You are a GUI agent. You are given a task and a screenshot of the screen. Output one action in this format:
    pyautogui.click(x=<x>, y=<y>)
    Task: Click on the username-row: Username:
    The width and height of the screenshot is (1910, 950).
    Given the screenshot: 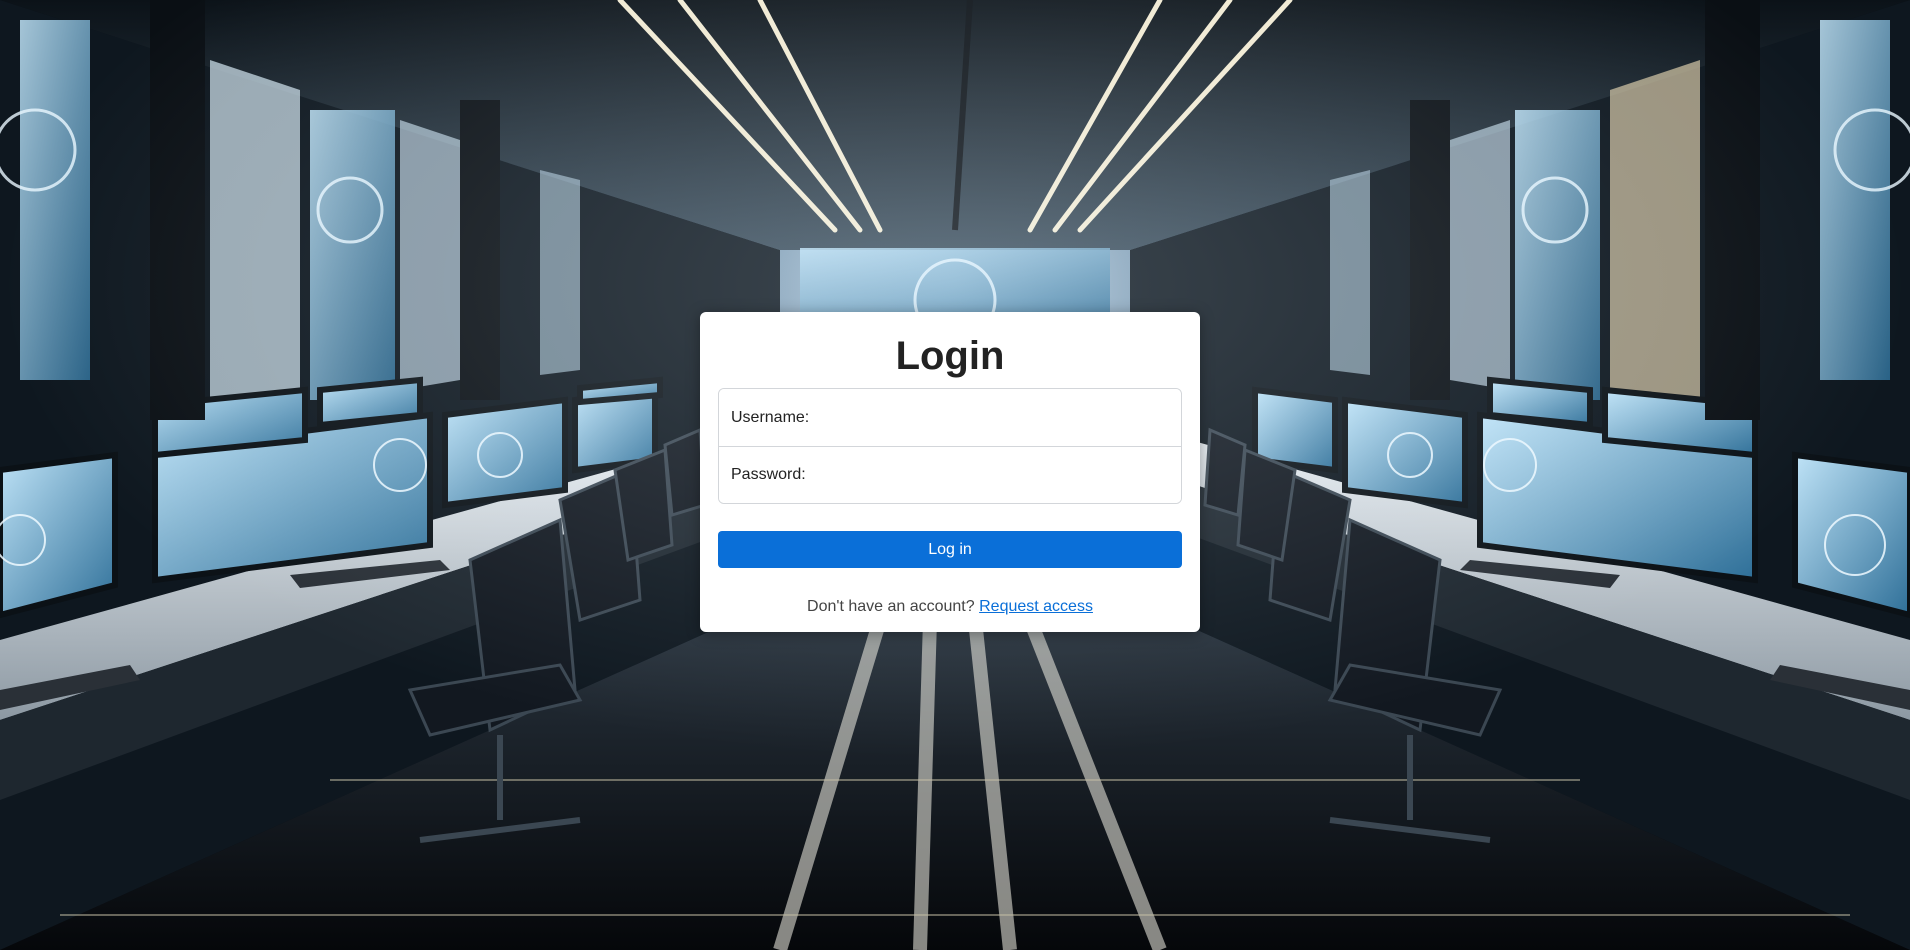 What is the action you would take?
    pyautogui.click(x=950, y=418)
    